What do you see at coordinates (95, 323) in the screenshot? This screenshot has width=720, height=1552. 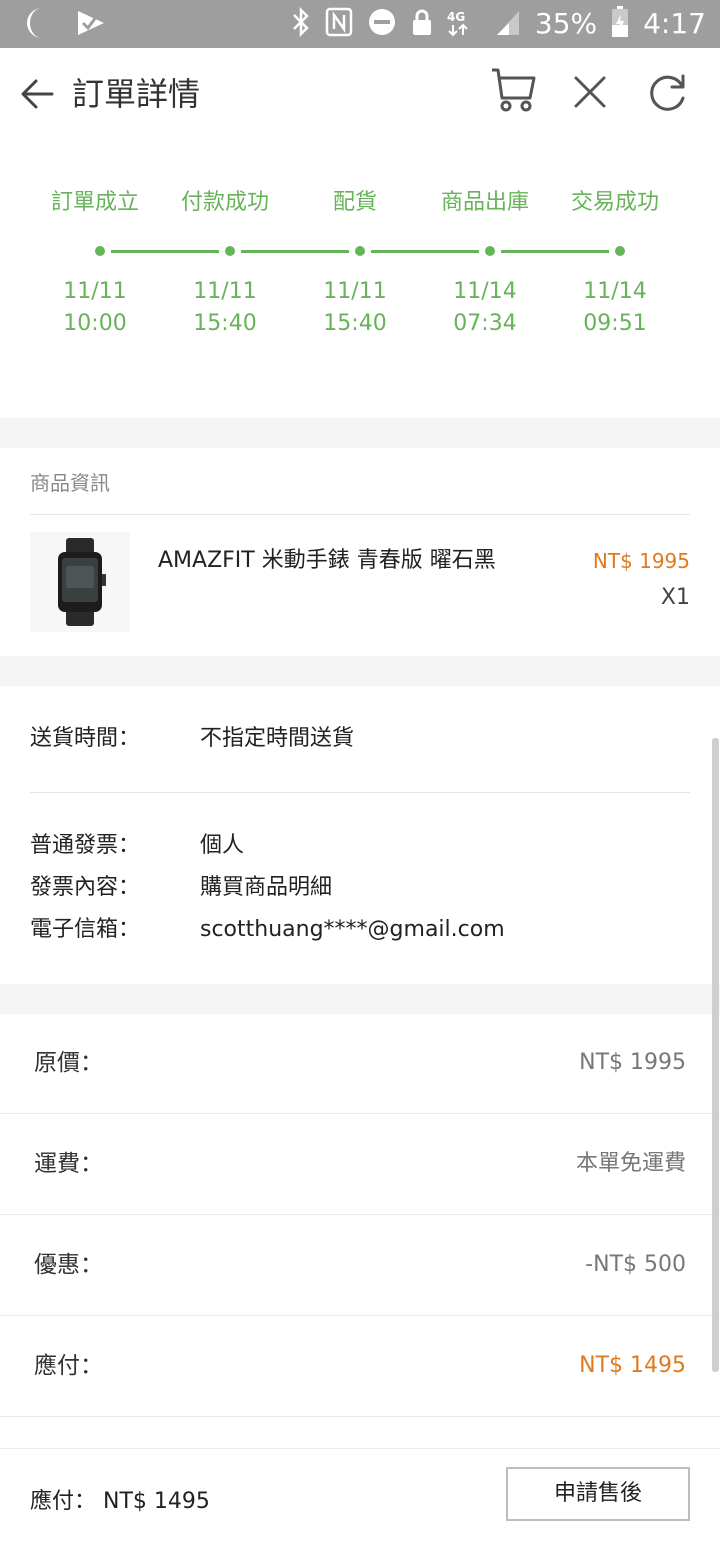 I see `step-time: 10:00` at bounding box center [95, 323].